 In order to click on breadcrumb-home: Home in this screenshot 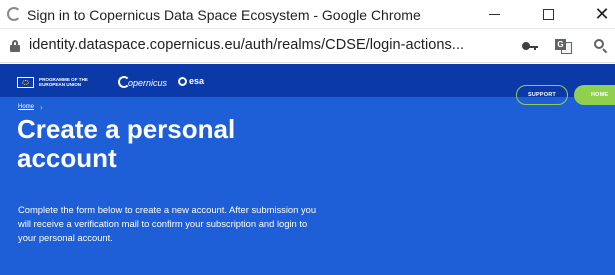, I will do `click(26, 107)`.